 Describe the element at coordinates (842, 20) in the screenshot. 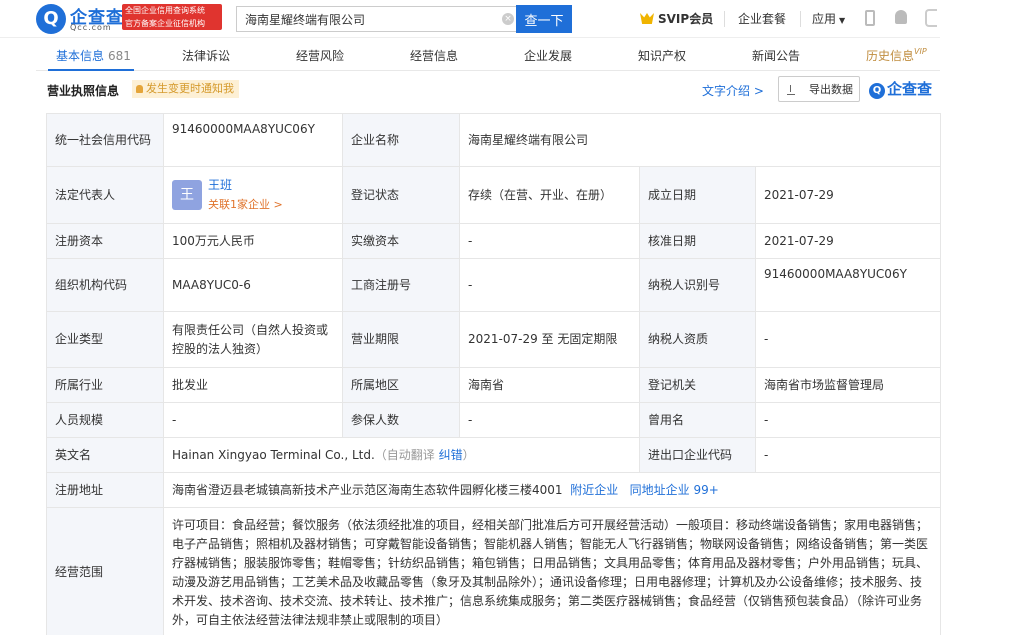

I see `caret-down-icon: ▼` at that location.